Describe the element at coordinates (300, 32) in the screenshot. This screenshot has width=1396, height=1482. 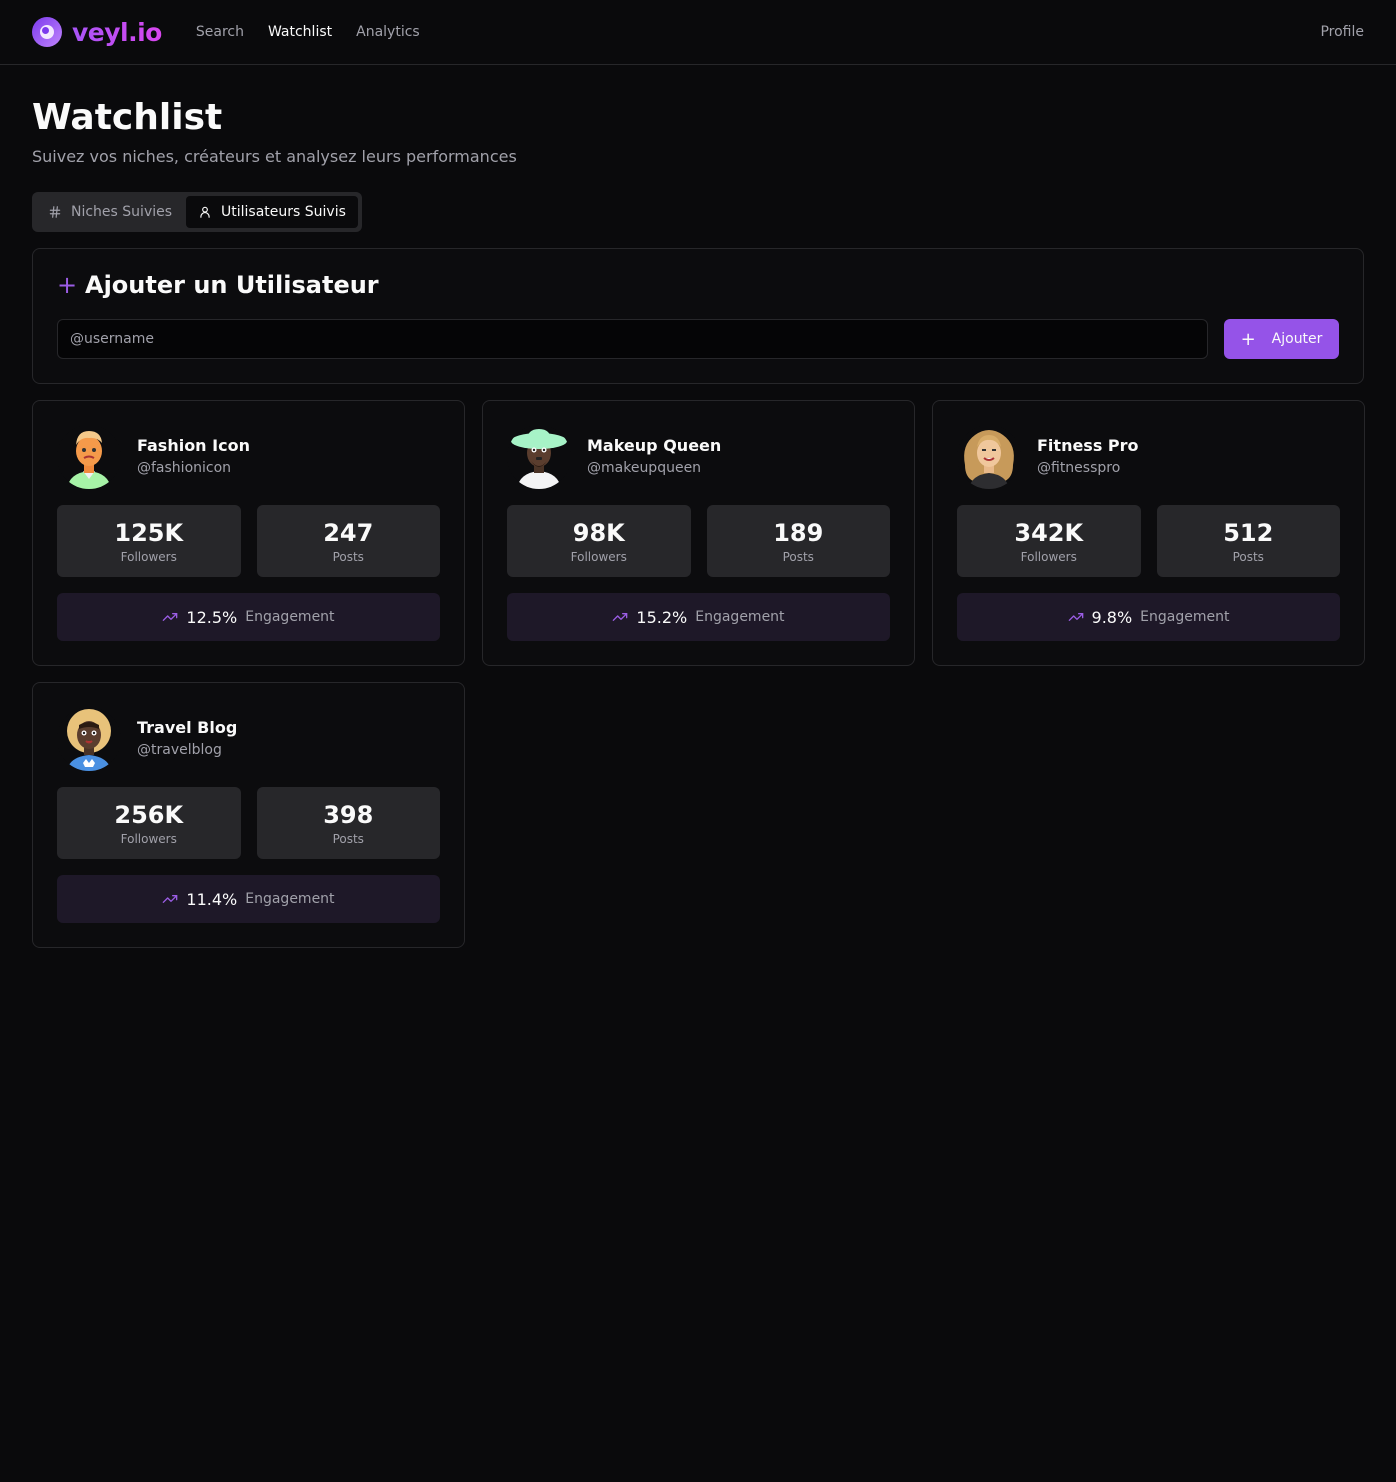
I see `nav-watchlist: Watchlist` at that location.